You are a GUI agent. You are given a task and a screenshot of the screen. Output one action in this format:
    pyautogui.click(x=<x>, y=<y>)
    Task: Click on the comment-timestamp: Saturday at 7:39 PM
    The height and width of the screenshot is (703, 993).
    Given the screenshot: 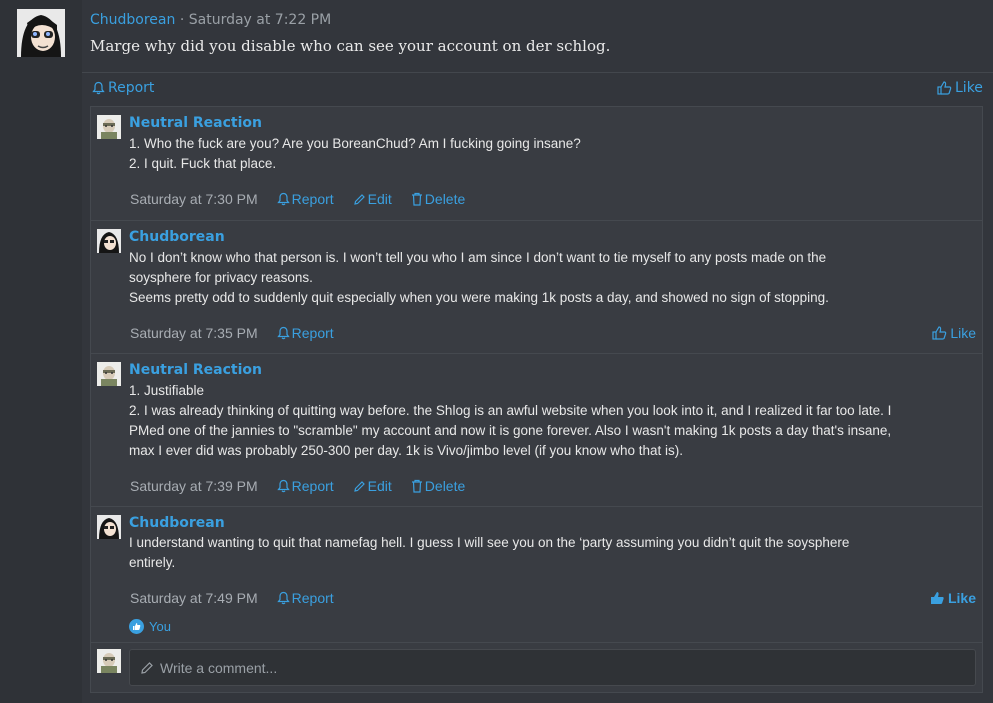 What is the action you would take?
    pyautogui.click(x=194, y=486)
    